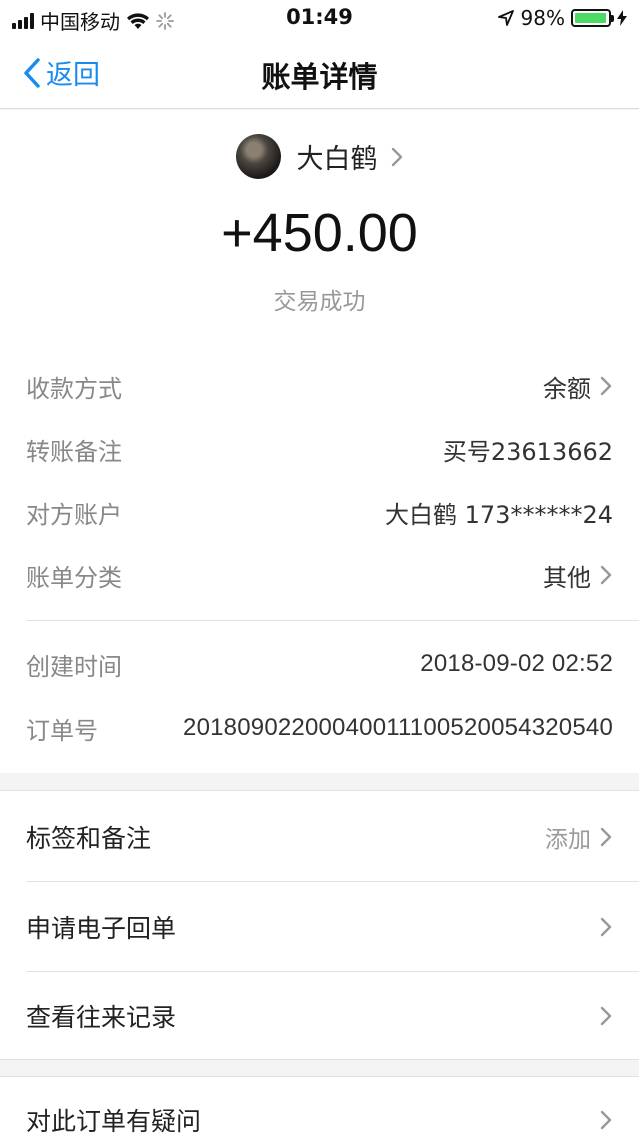 The width and height of the screenshot is (639, 1136). I want to click on meta-row-created-time: 创建时间 2018-09-02 02:52, so click(319, 664).